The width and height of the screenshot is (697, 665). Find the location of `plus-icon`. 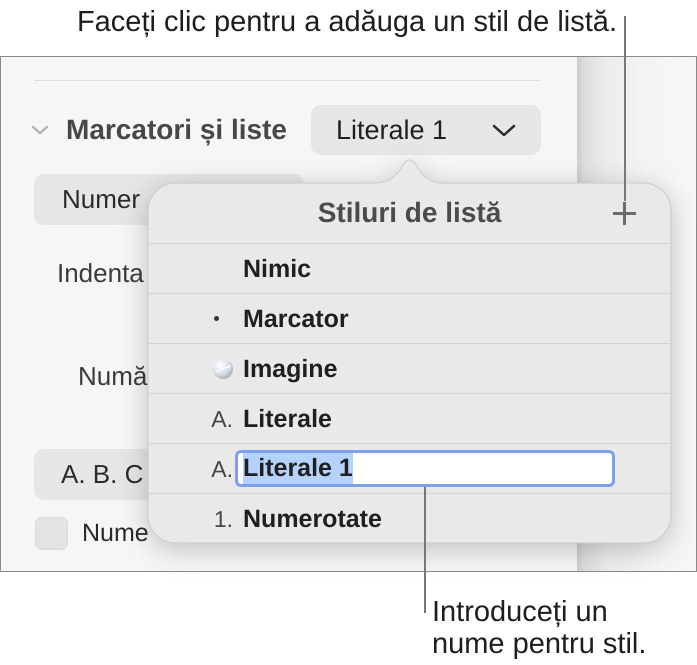

plus-icon is located at coordinates (624, 213).